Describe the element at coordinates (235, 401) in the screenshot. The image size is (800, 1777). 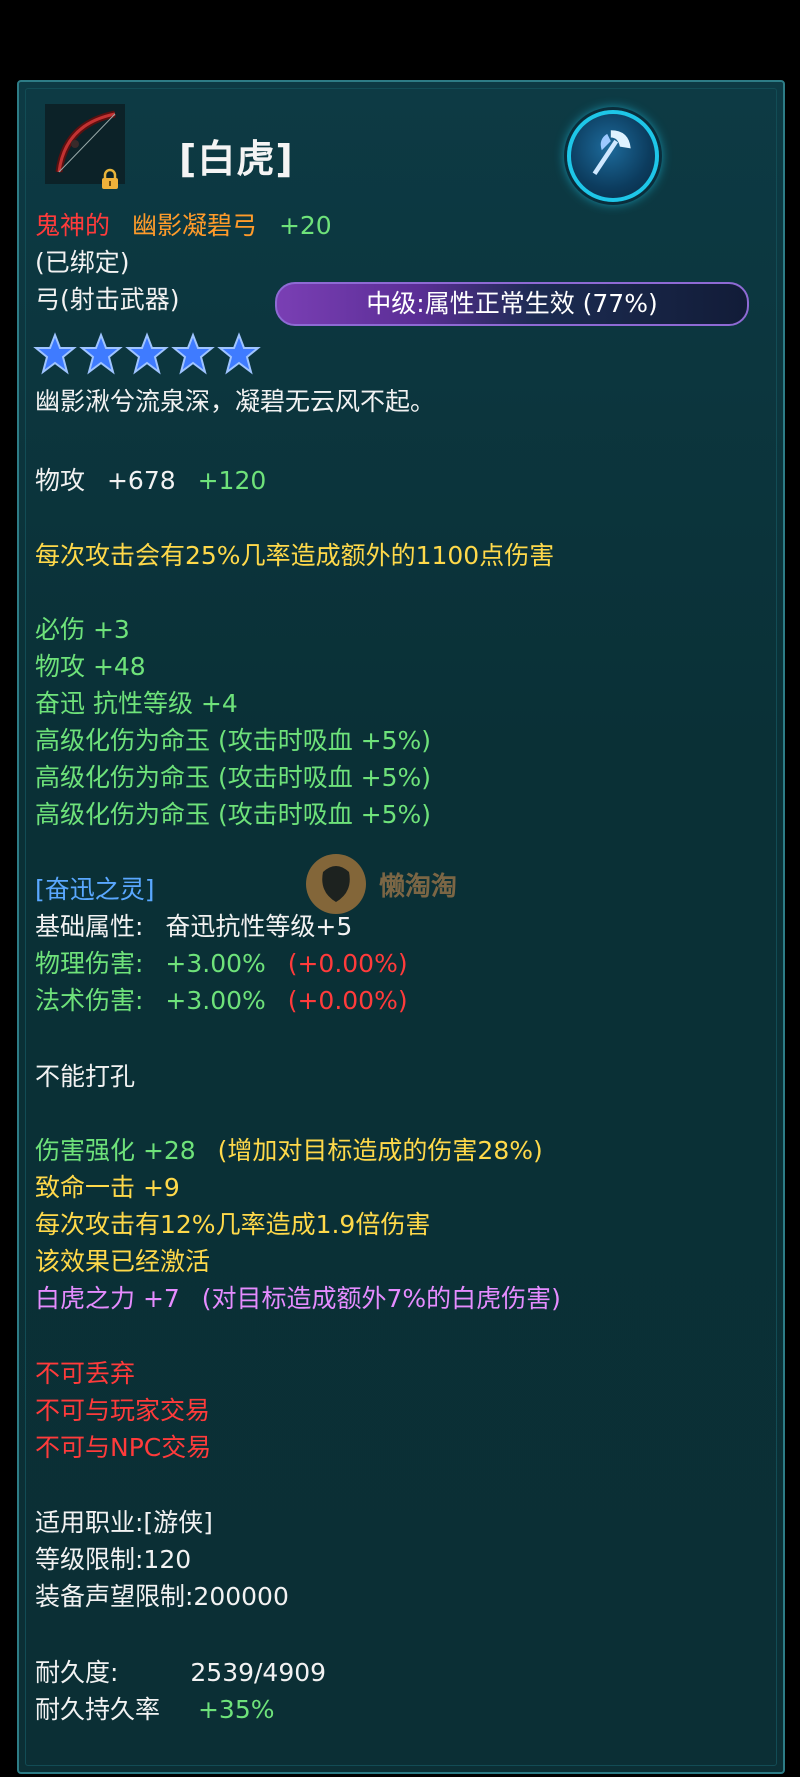
I see `flavor-text: 幽影湫兮流泉深，凝碧无云风不起。` at that location.